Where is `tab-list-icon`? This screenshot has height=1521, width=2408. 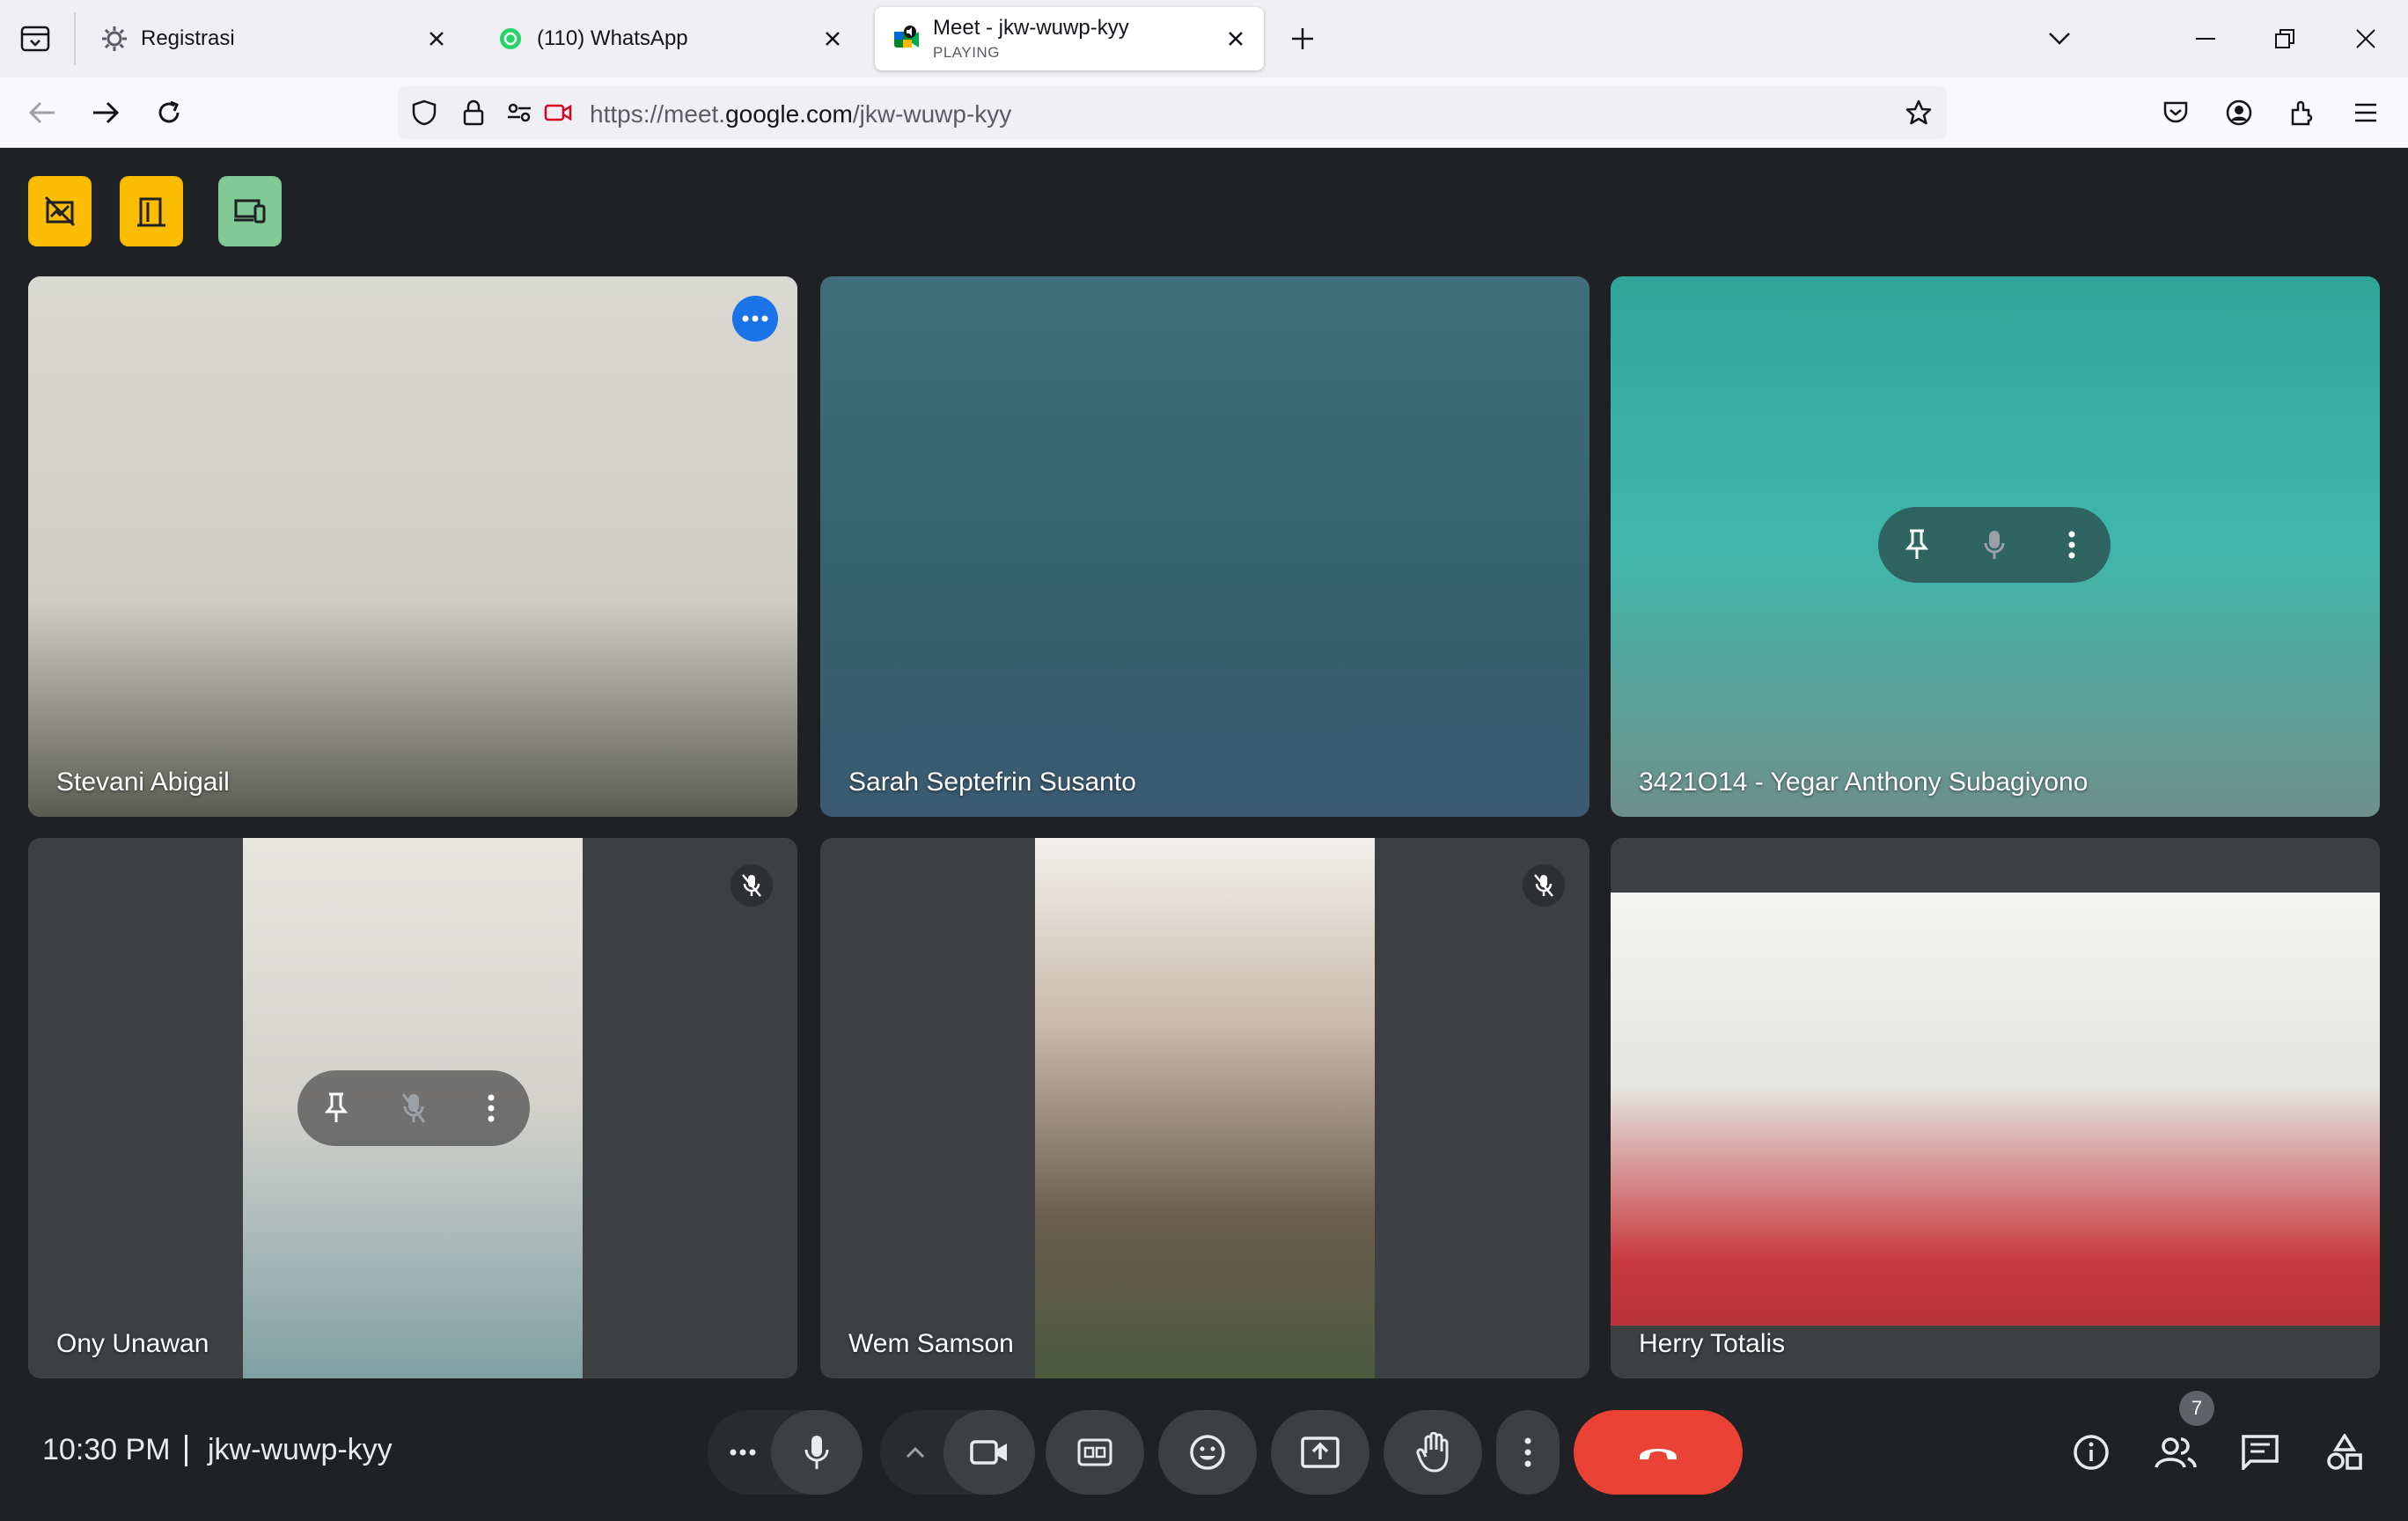
tab-list-icon is located at coordinates (35, 39).